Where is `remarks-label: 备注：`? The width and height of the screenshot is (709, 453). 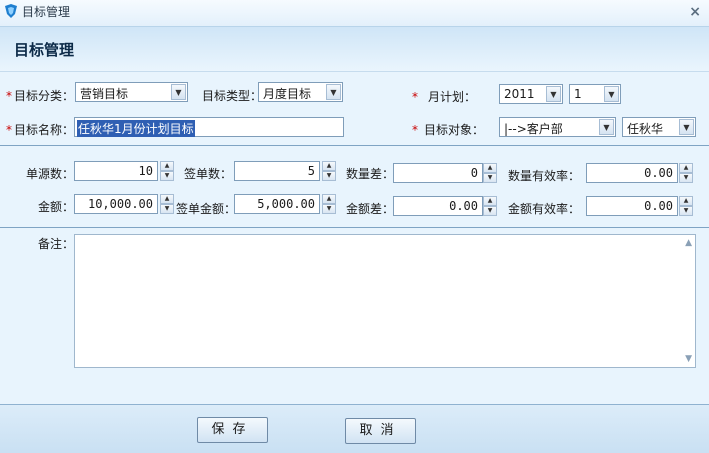
remarks-label: 备注： is located at coordinates (56, 244).